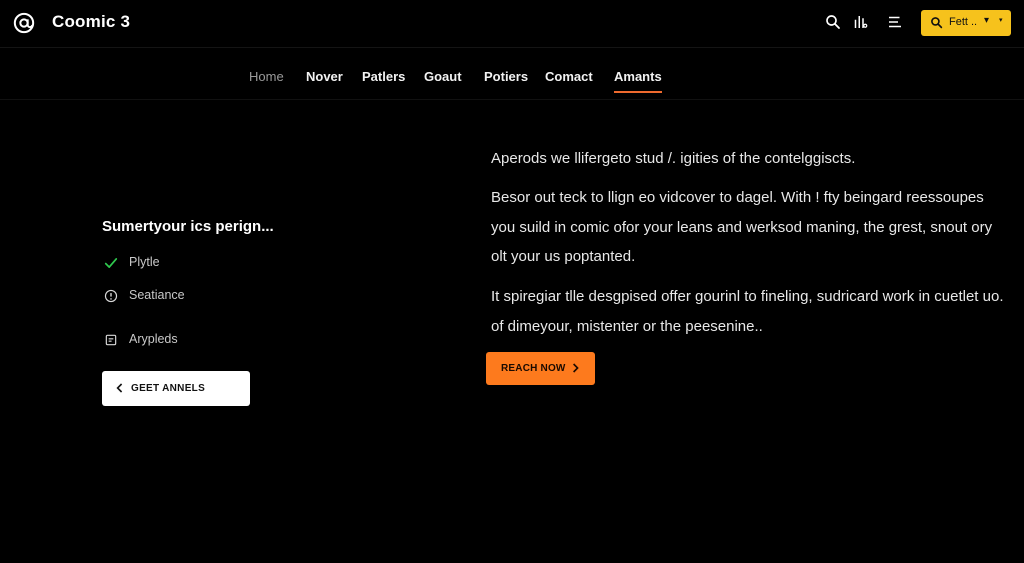 The height and width of the screenshot is (563, 1024). I want to click on chevron-left-icon, so click(119, 388).